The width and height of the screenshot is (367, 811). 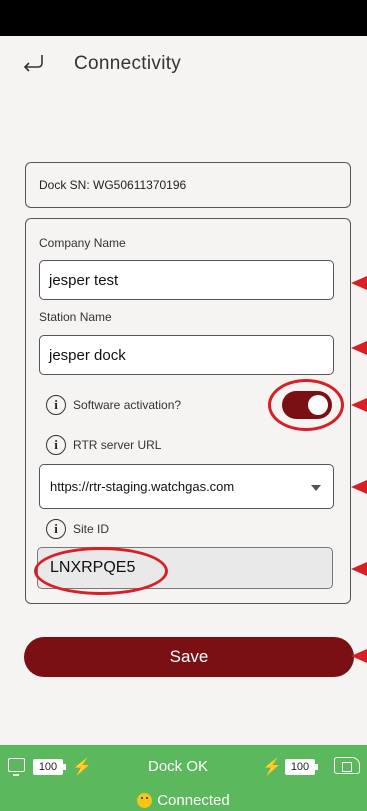 What do you see at coordinates (113, 185) in the screenshot?
I see `dock-sn-label: Dock SN: WG50611370196` at bounding box center [113, 185].